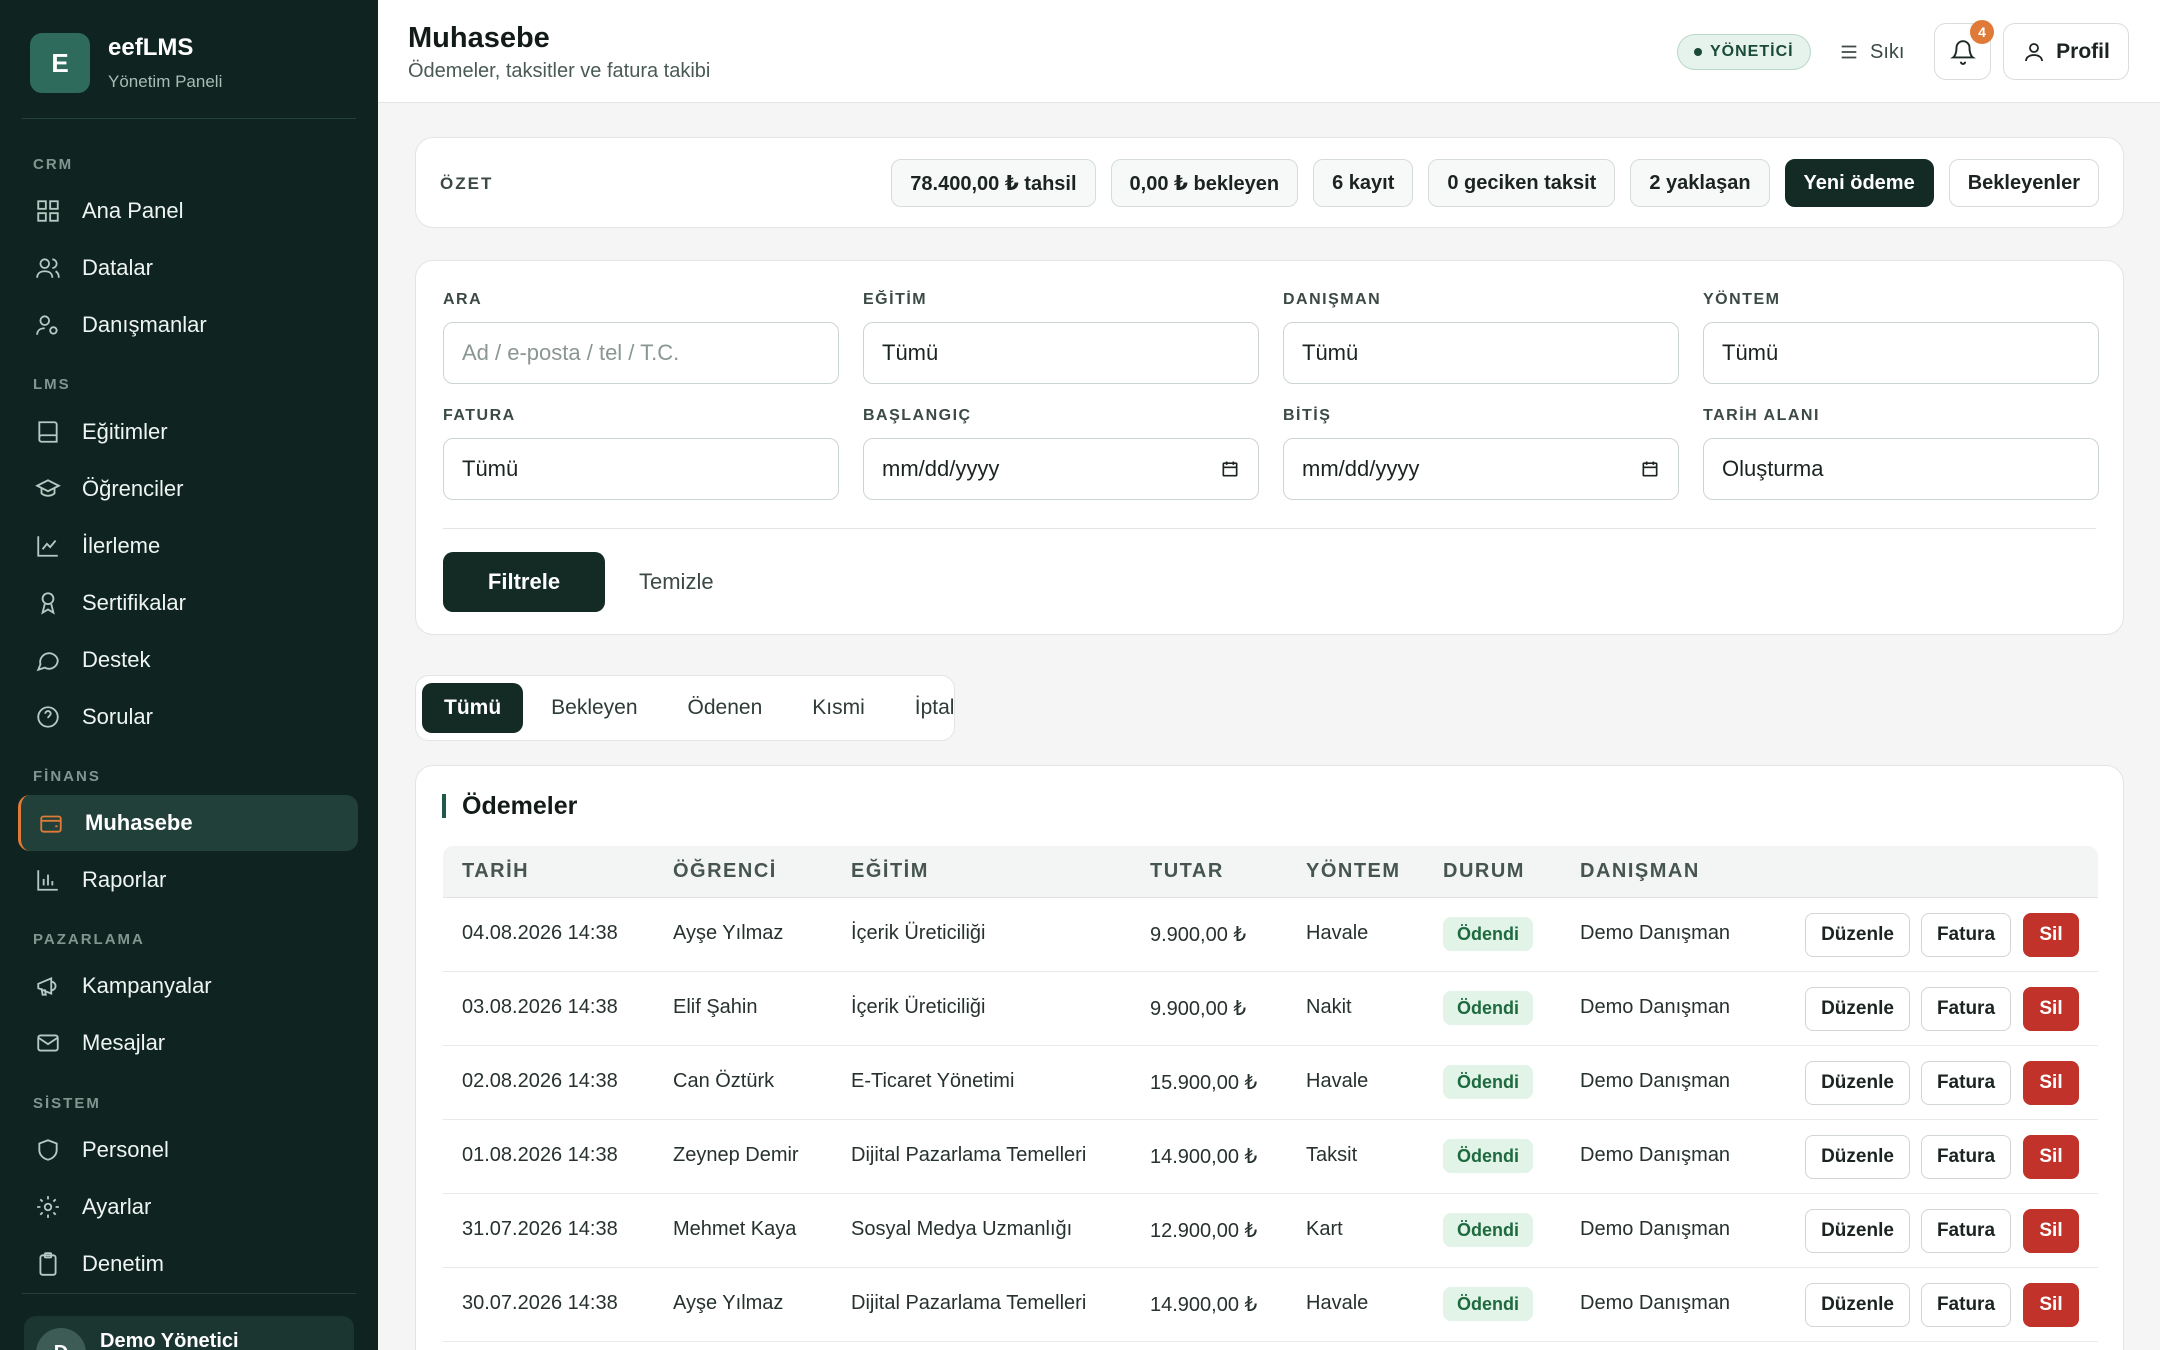 The height and width of the screenshot is (1350, 2160). What do you see at coordinates (1488, 1156) in the screenshot?
I see `status-badge: Ödendi` at bounding box center [1488, 1156].